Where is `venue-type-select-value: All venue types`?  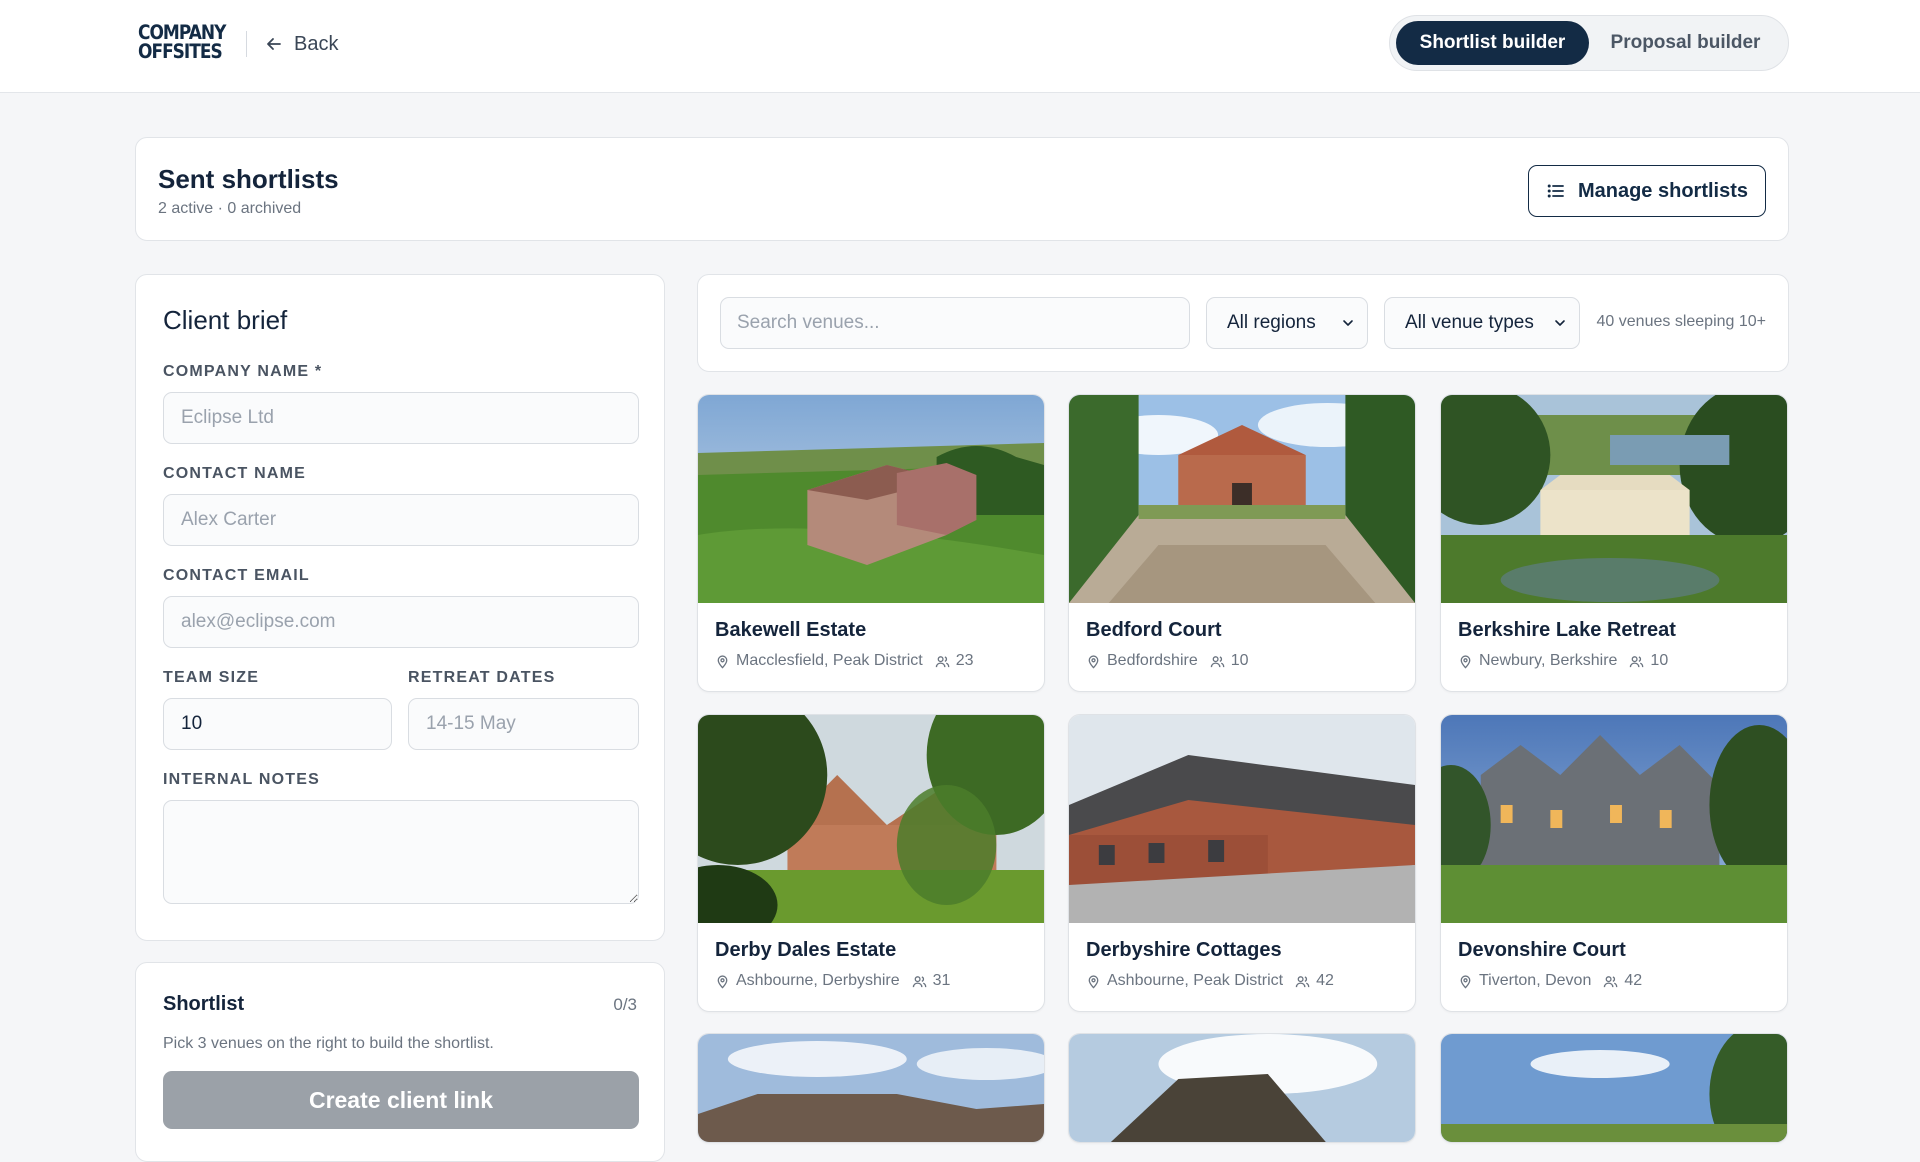
venue-type-select-value: All venue types is located at coordinates (1469, 322).